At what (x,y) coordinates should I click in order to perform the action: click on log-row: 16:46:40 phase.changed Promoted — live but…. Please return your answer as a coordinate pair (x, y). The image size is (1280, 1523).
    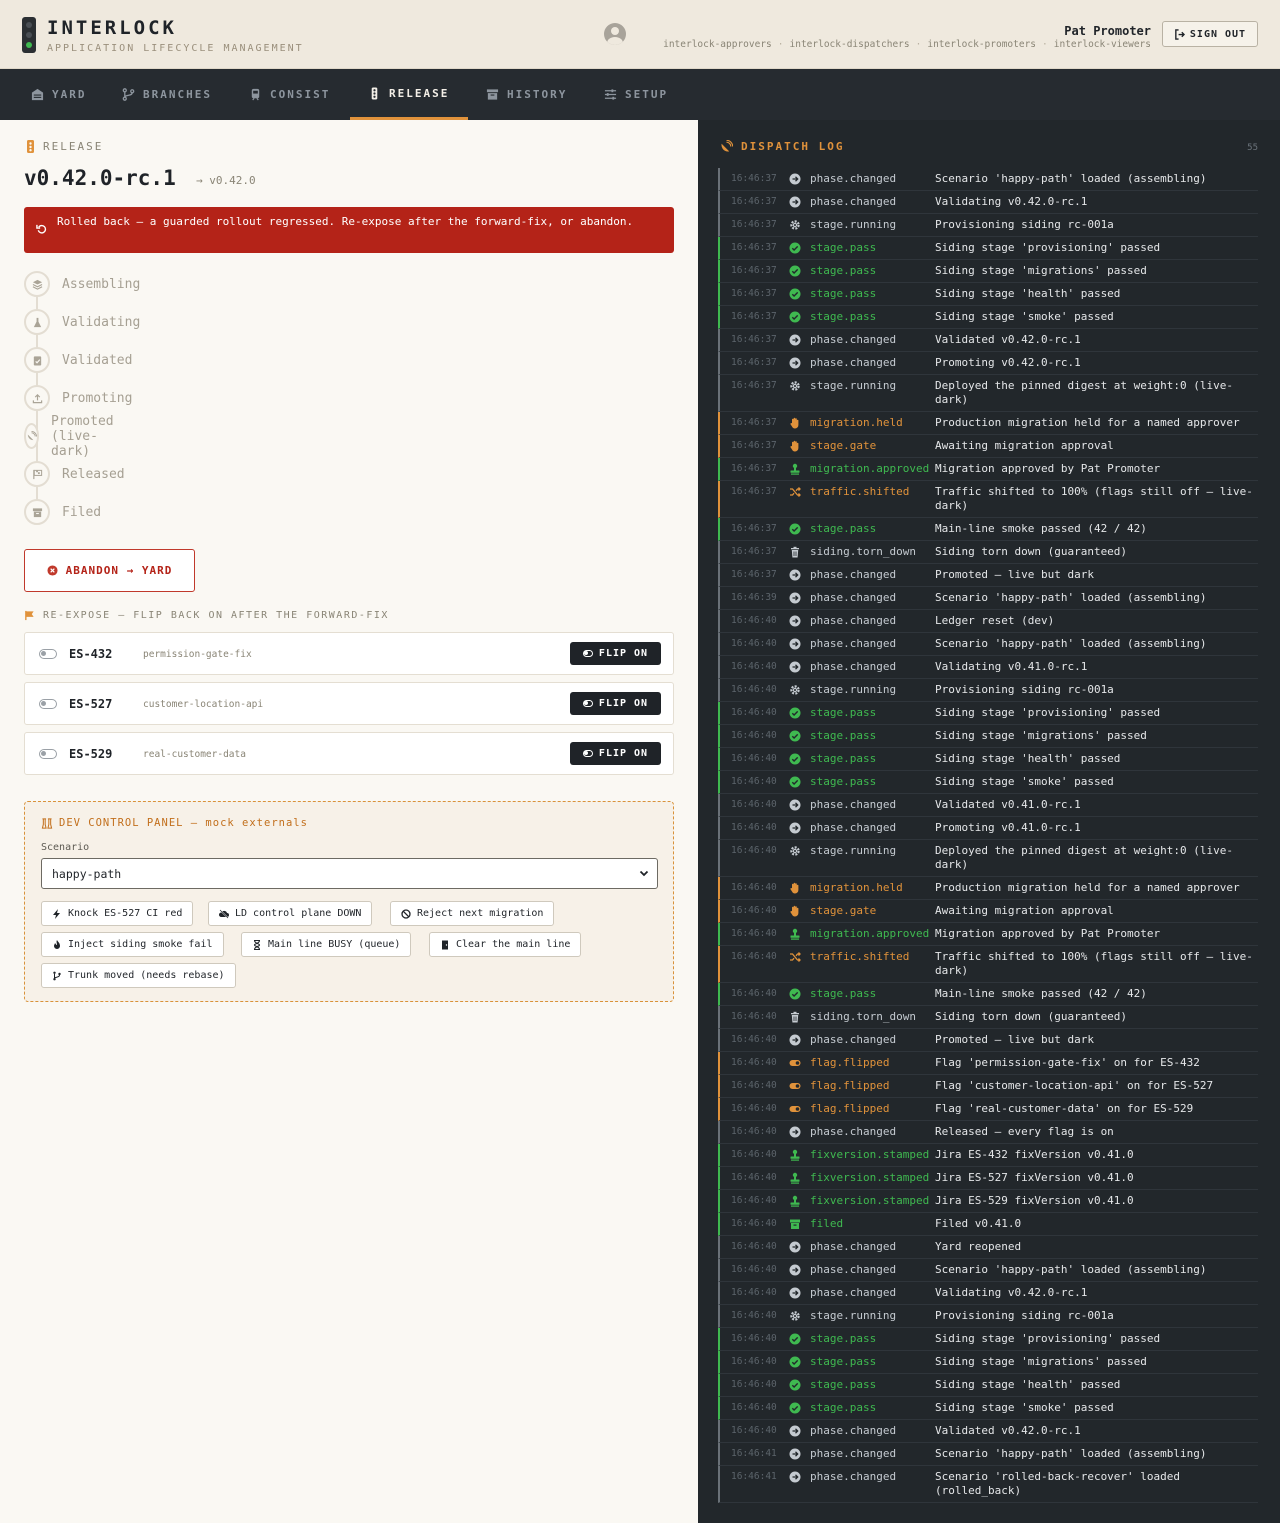
    Looking at the image, I should click on (988, 1040).